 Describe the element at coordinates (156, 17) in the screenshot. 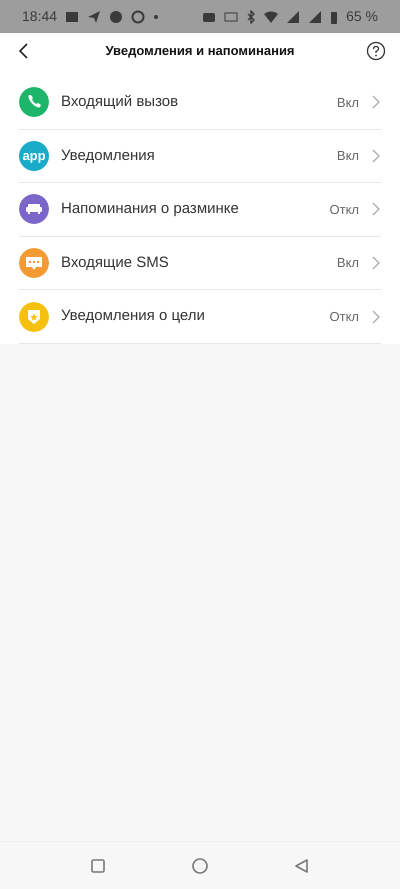

I see `dot-icon` at that location.